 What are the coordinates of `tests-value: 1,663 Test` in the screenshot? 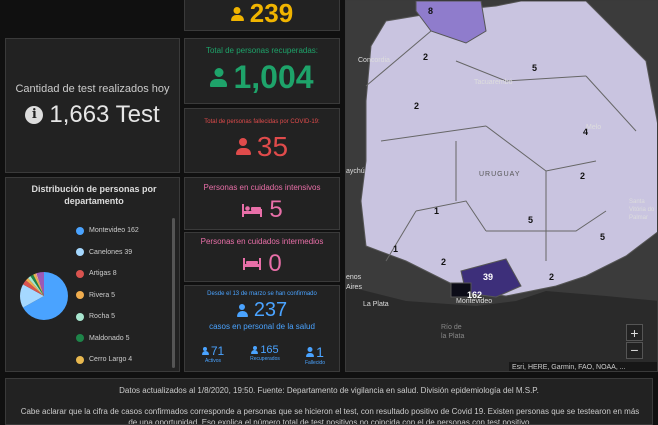 It's located at (104, 114).